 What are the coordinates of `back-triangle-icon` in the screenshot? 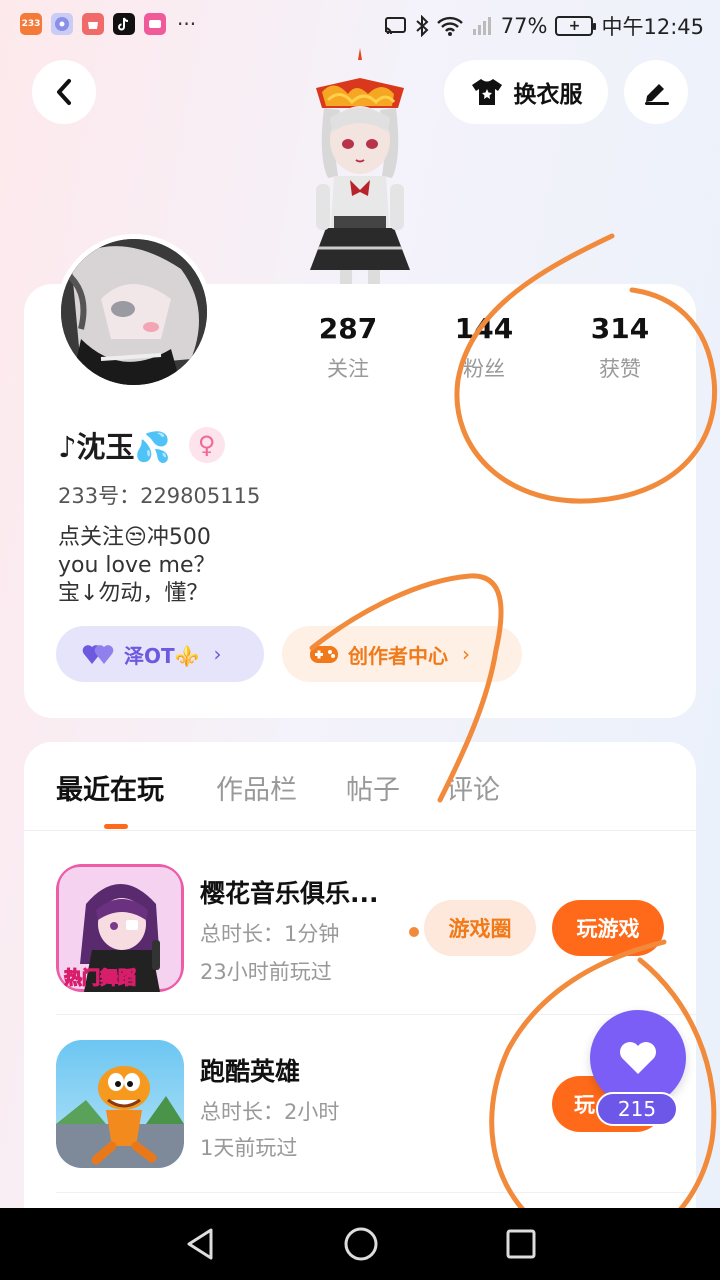 It's located at (200, 1244).